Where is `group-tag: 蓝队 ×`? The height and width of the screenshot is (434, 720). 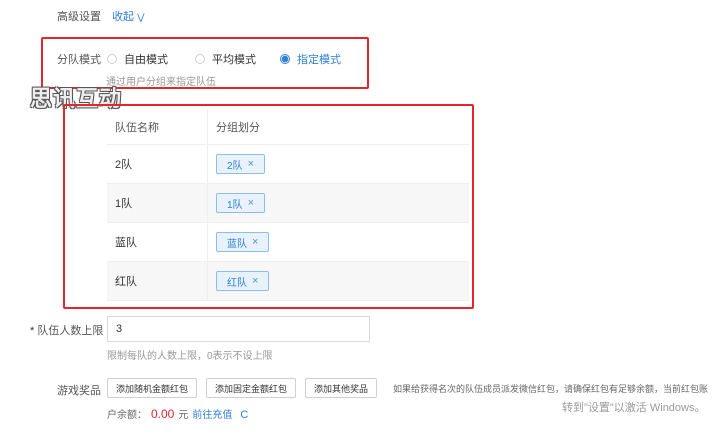 group-tag: 蓝队 × is located at coordinates (243, 242).